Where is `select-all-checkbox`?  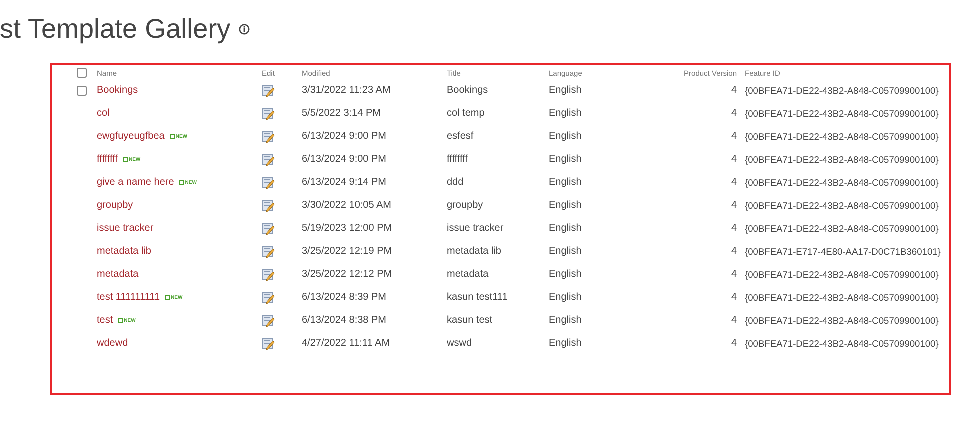 select-all-checkbox is located at coordinates (82, 73).